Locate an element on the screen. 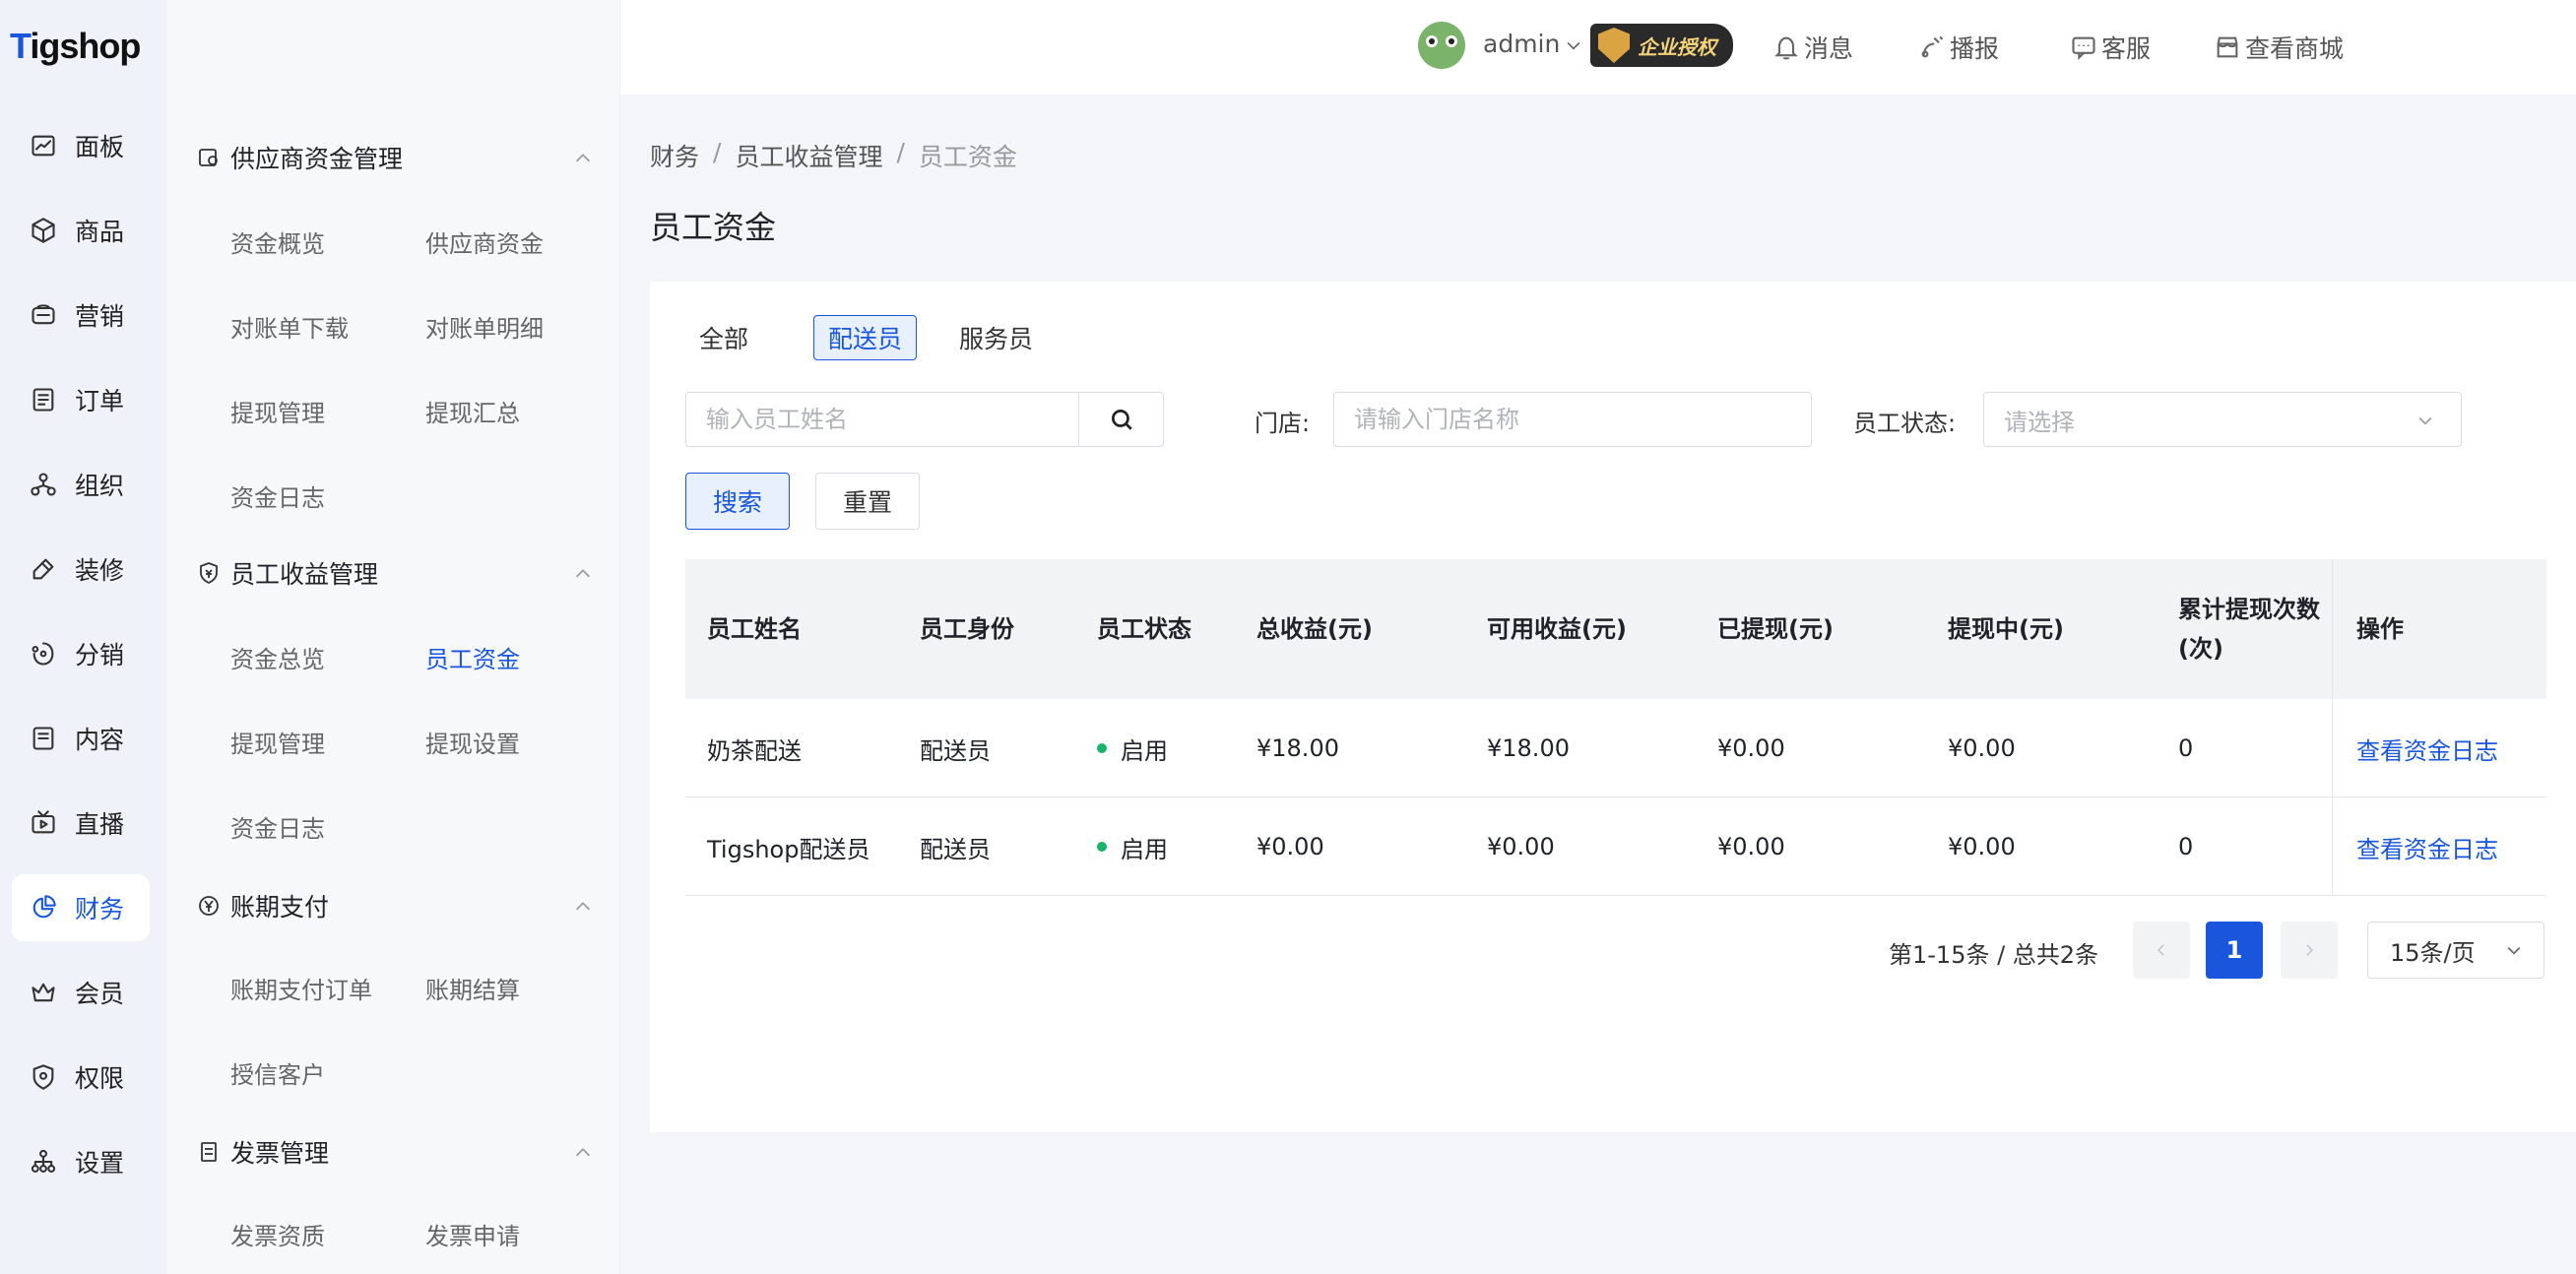  group-title: 发票管理 is located at coordinates (280, 1153).